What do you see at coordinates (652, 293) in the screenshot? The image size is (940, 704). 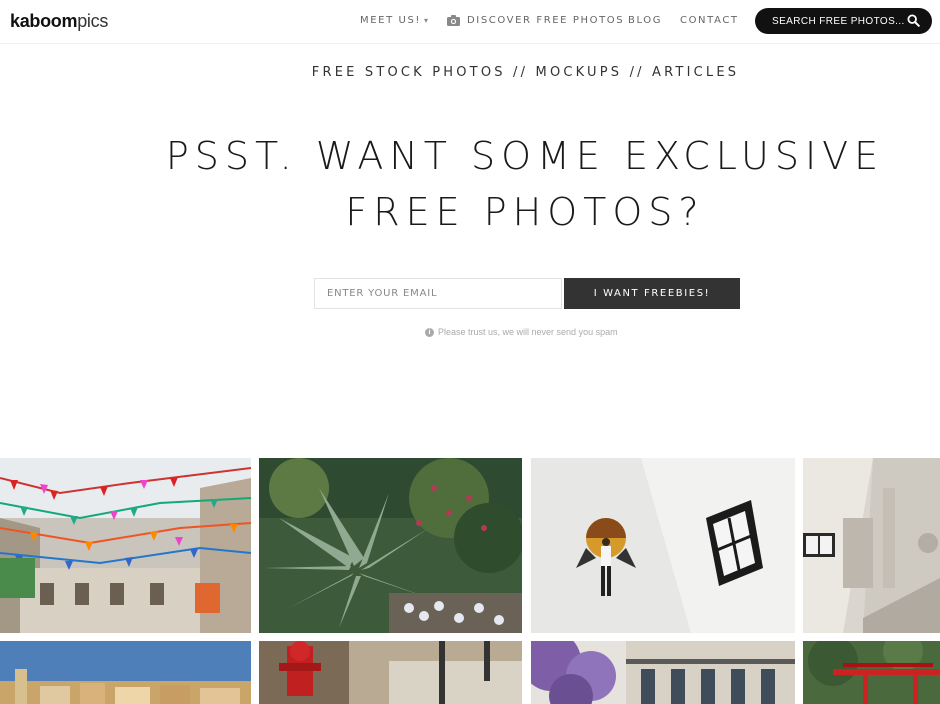 I see `want-freebies-button: I WANT FREEBIES!` at bounding box center [652, 293].